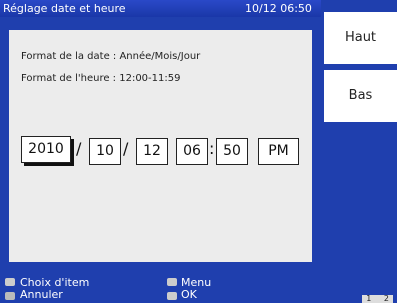 The image size is (397, 303). I want to click on time-format-text: Format de l'heure : 12:00-11:59, so click(101, 78).